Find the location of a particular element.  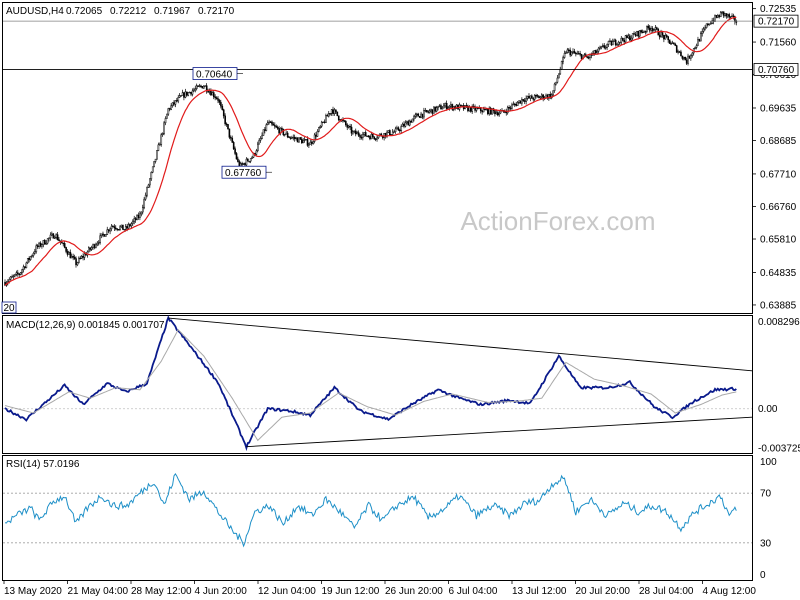

x-tick-label: 4 Jun 20:00 is located at coordinates (221, 591).